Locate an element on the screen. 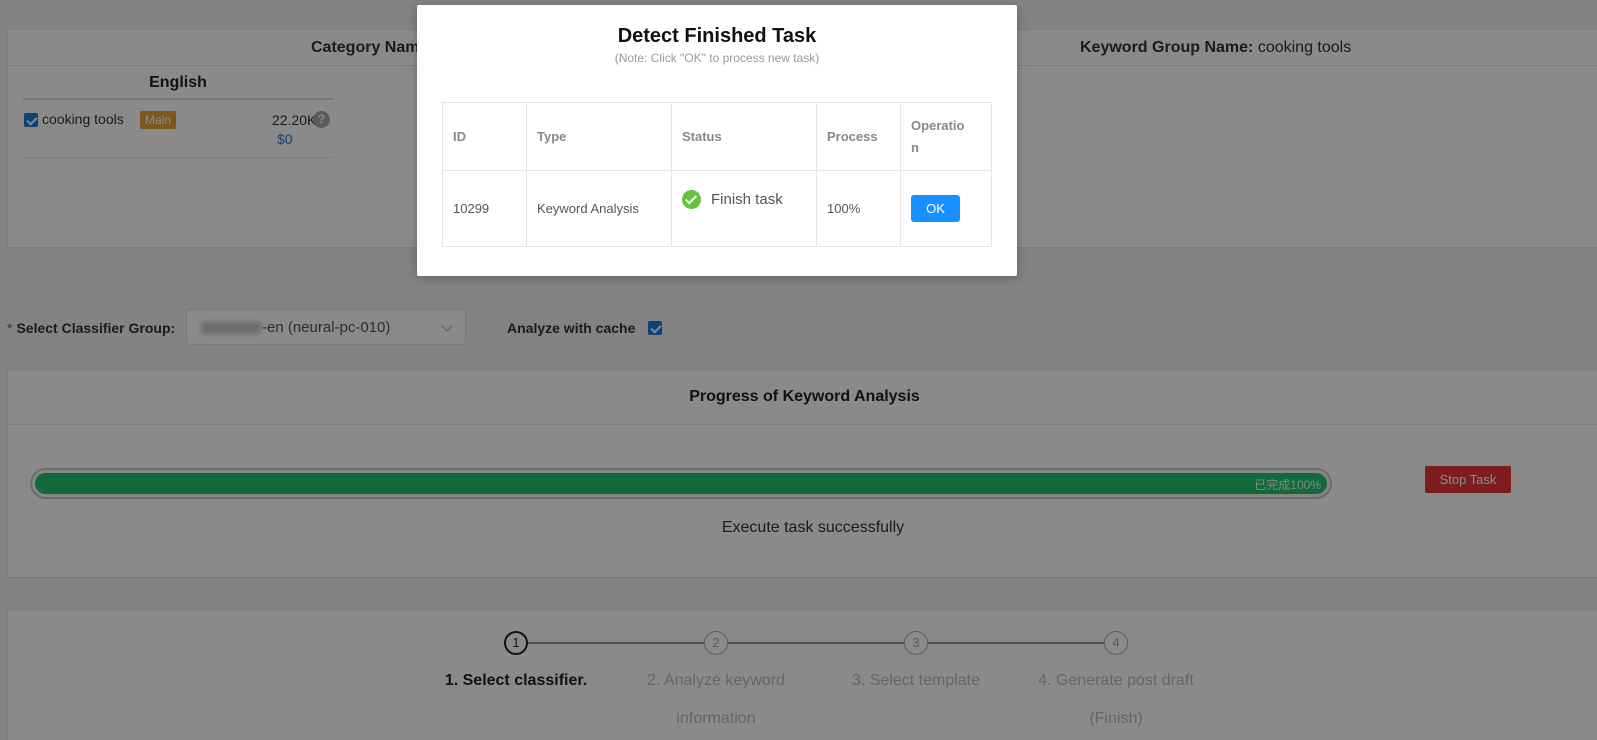  table-header-row: ID Type Status Process Operatio n is located at coordinates (717, 136).